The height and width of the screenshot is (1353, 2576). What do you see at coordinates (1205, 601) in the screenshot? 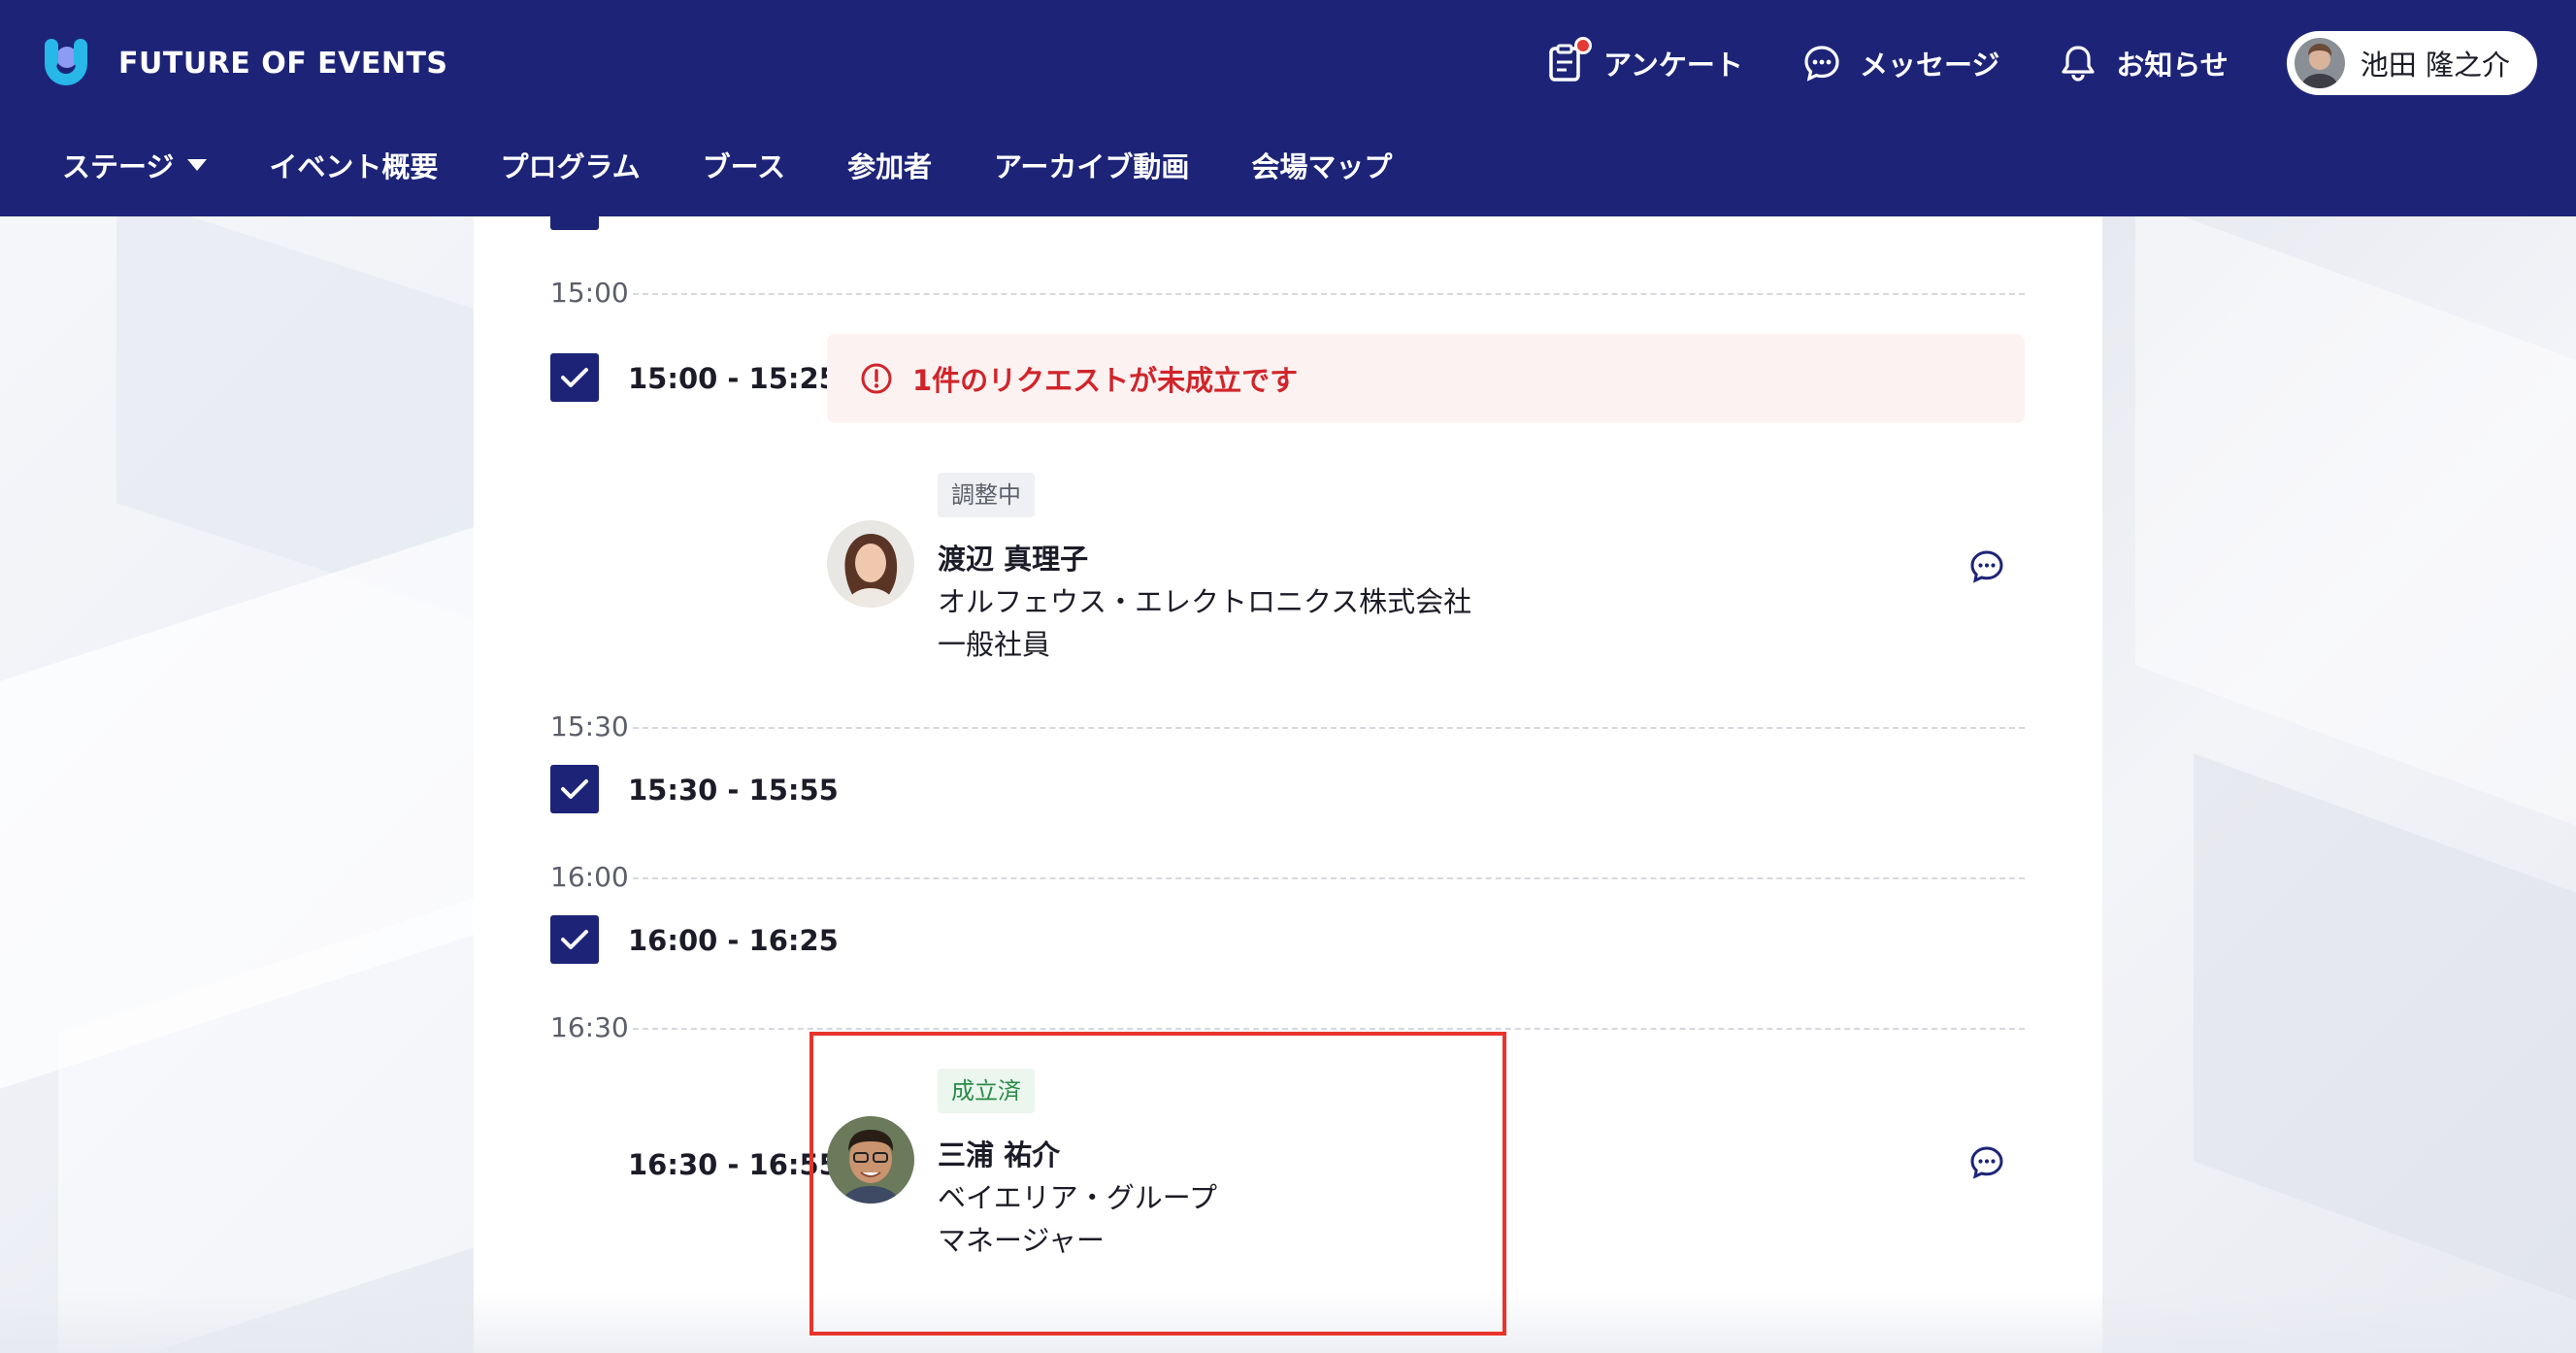
I see `participant-company: オルフェウス・エレクトロニクス株式会社` at bounding box center [1205, 601].